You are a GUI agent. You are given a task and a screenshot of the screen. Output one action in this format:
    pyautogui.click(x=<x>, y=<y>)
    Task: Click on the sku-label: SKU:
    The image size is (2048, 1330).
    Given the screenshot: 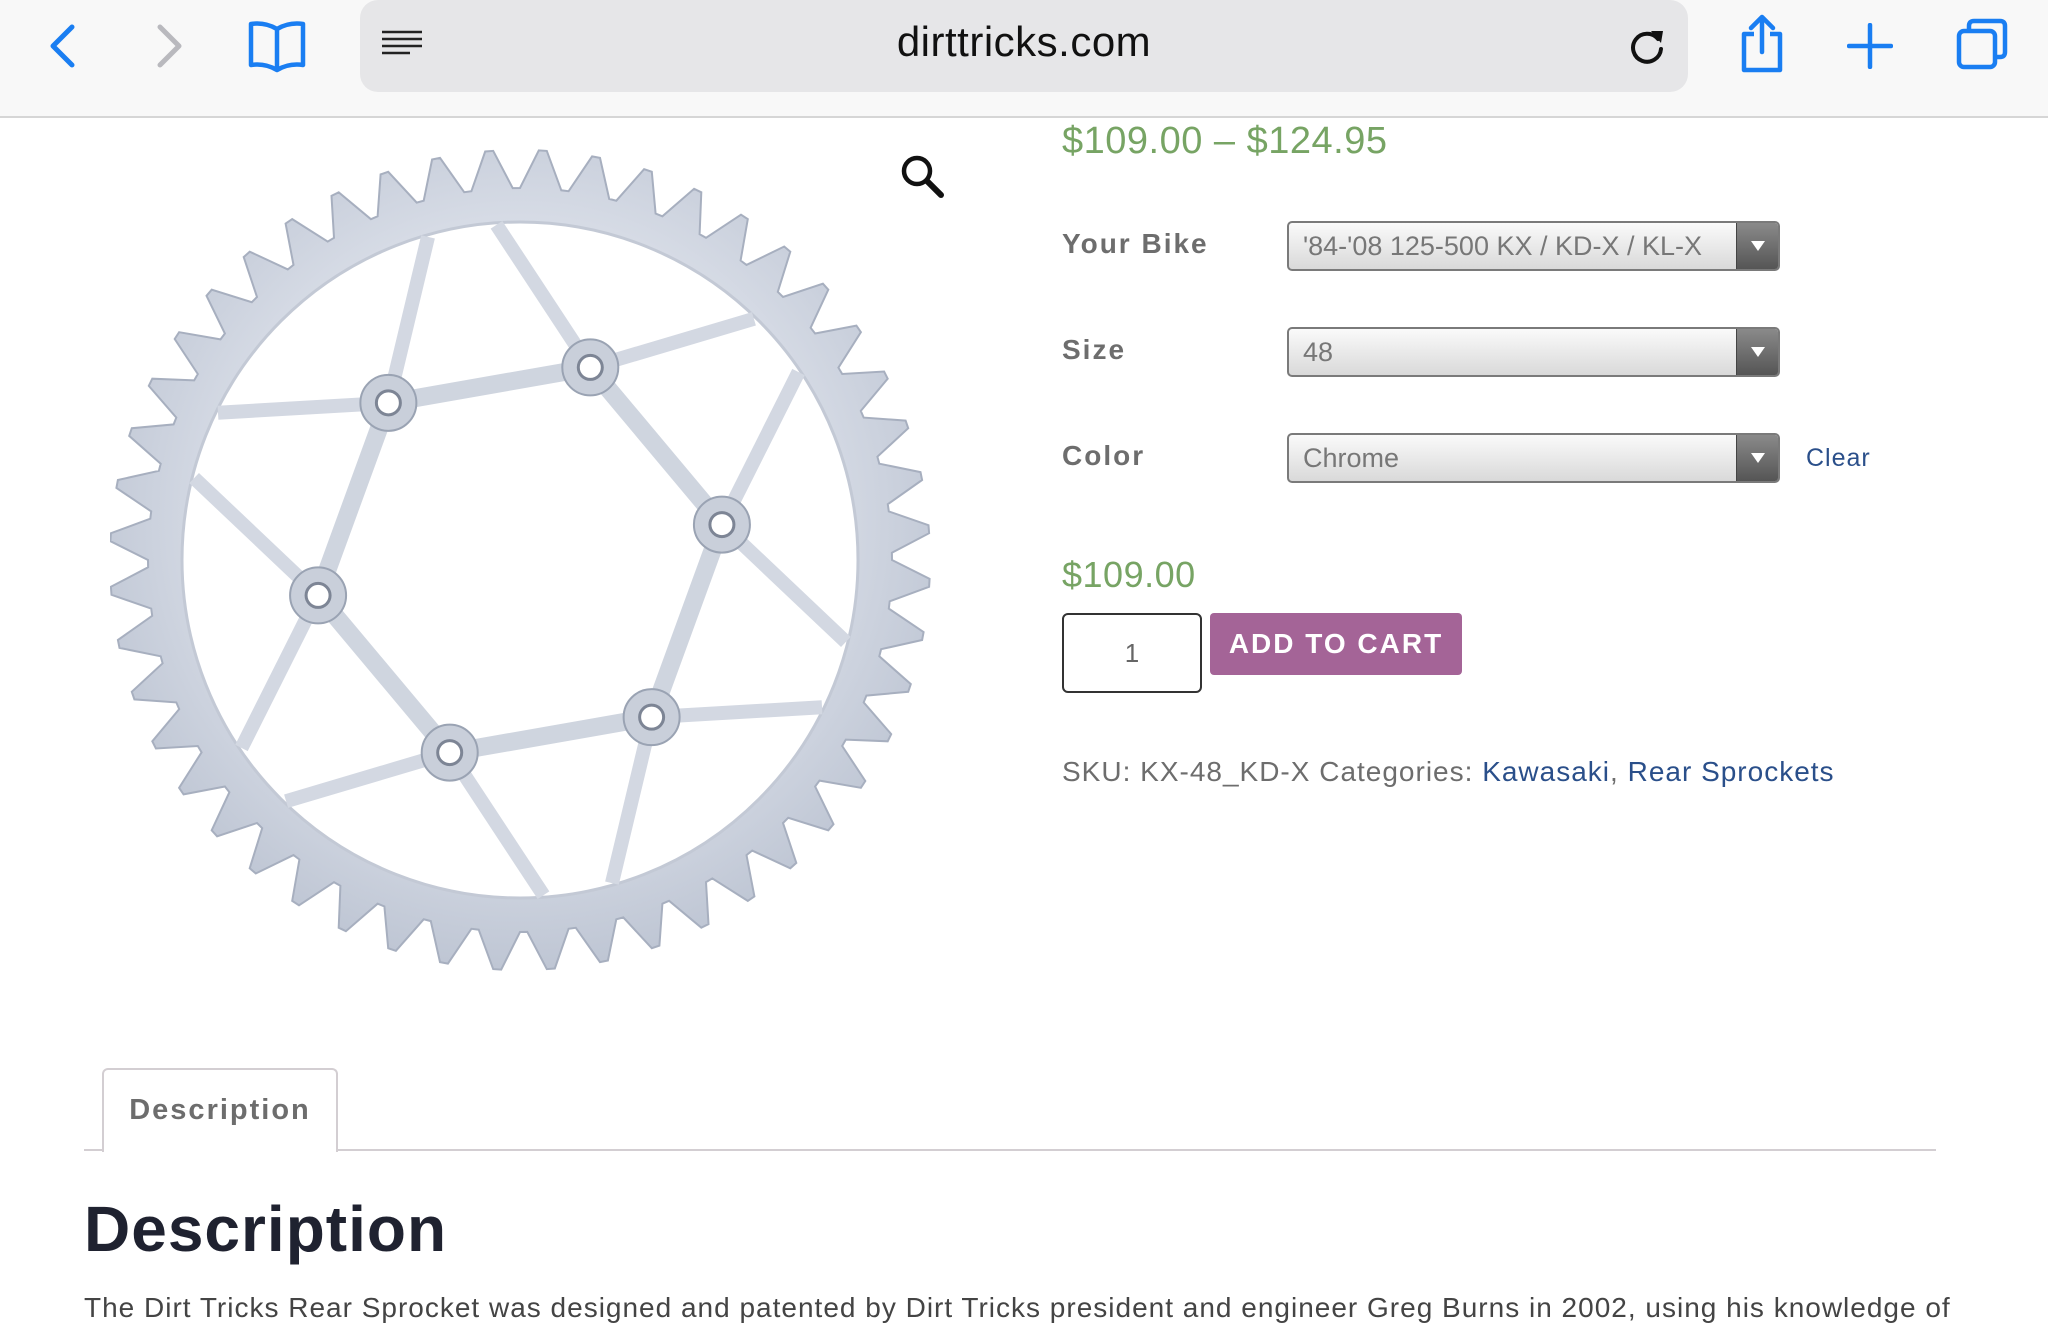 What is the action you would take?
    pyautogui.click(x=1097, y=771)
    